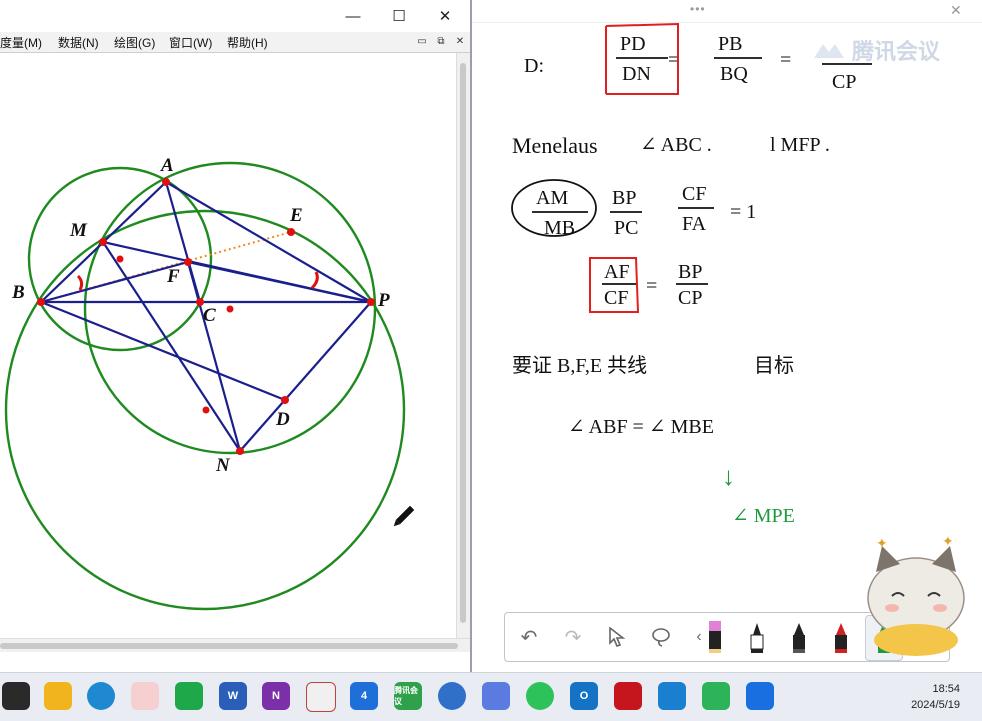 This screenshot has width=982, height=721. What do you see at coordinates (617, 272) in the screenshot?
I see `note-af: AF` at bounding box center [617, 272].